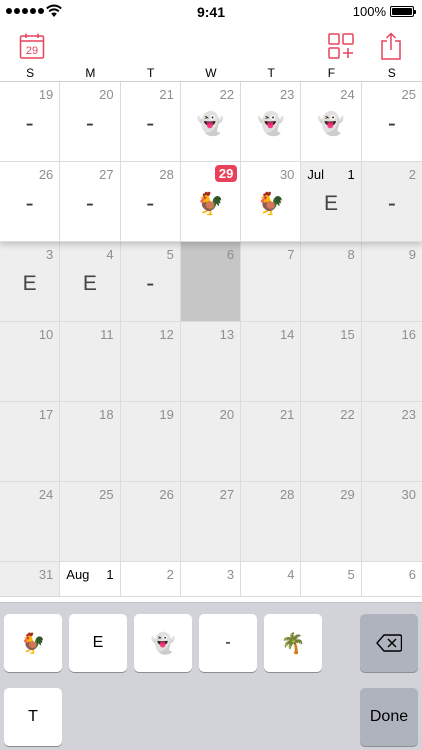  What do you see at coordinates (211, 579) in the screenshot?
I see `calendar-day-cell: 3` at bounding box center [211, 579].